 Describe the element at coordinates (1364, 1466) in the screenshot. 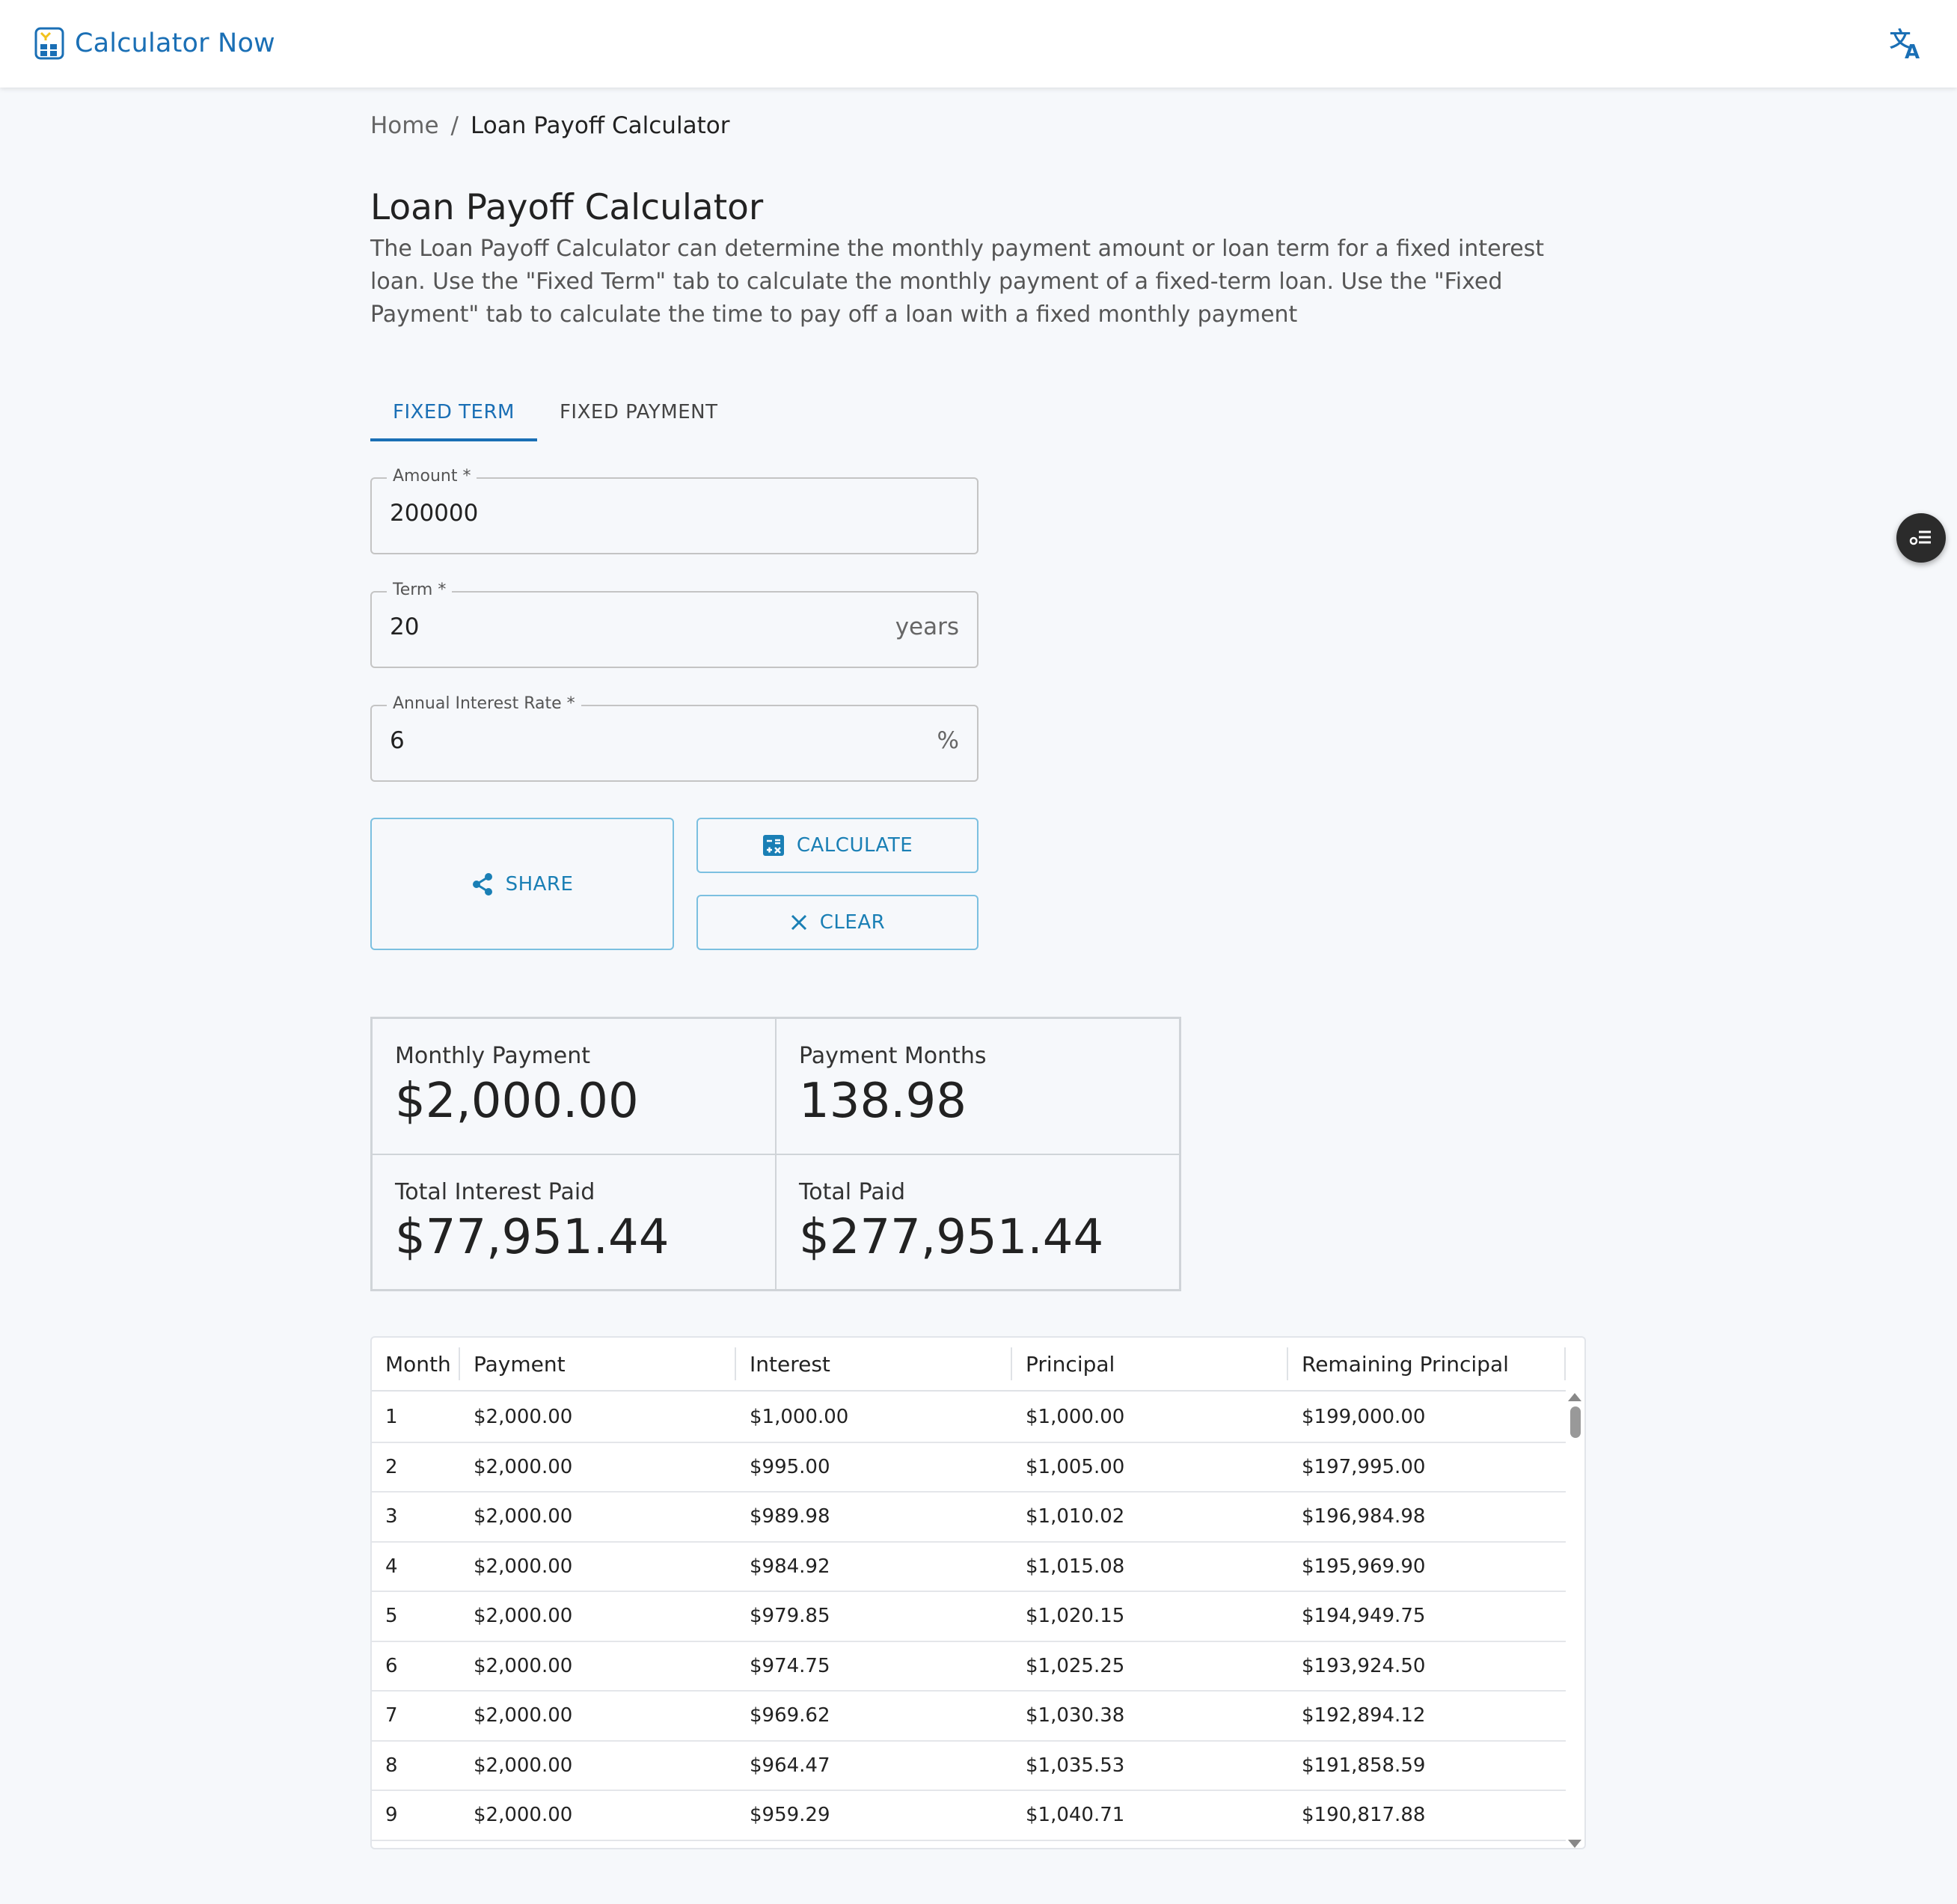

I see `table-cell: $197,995.00` at that location.